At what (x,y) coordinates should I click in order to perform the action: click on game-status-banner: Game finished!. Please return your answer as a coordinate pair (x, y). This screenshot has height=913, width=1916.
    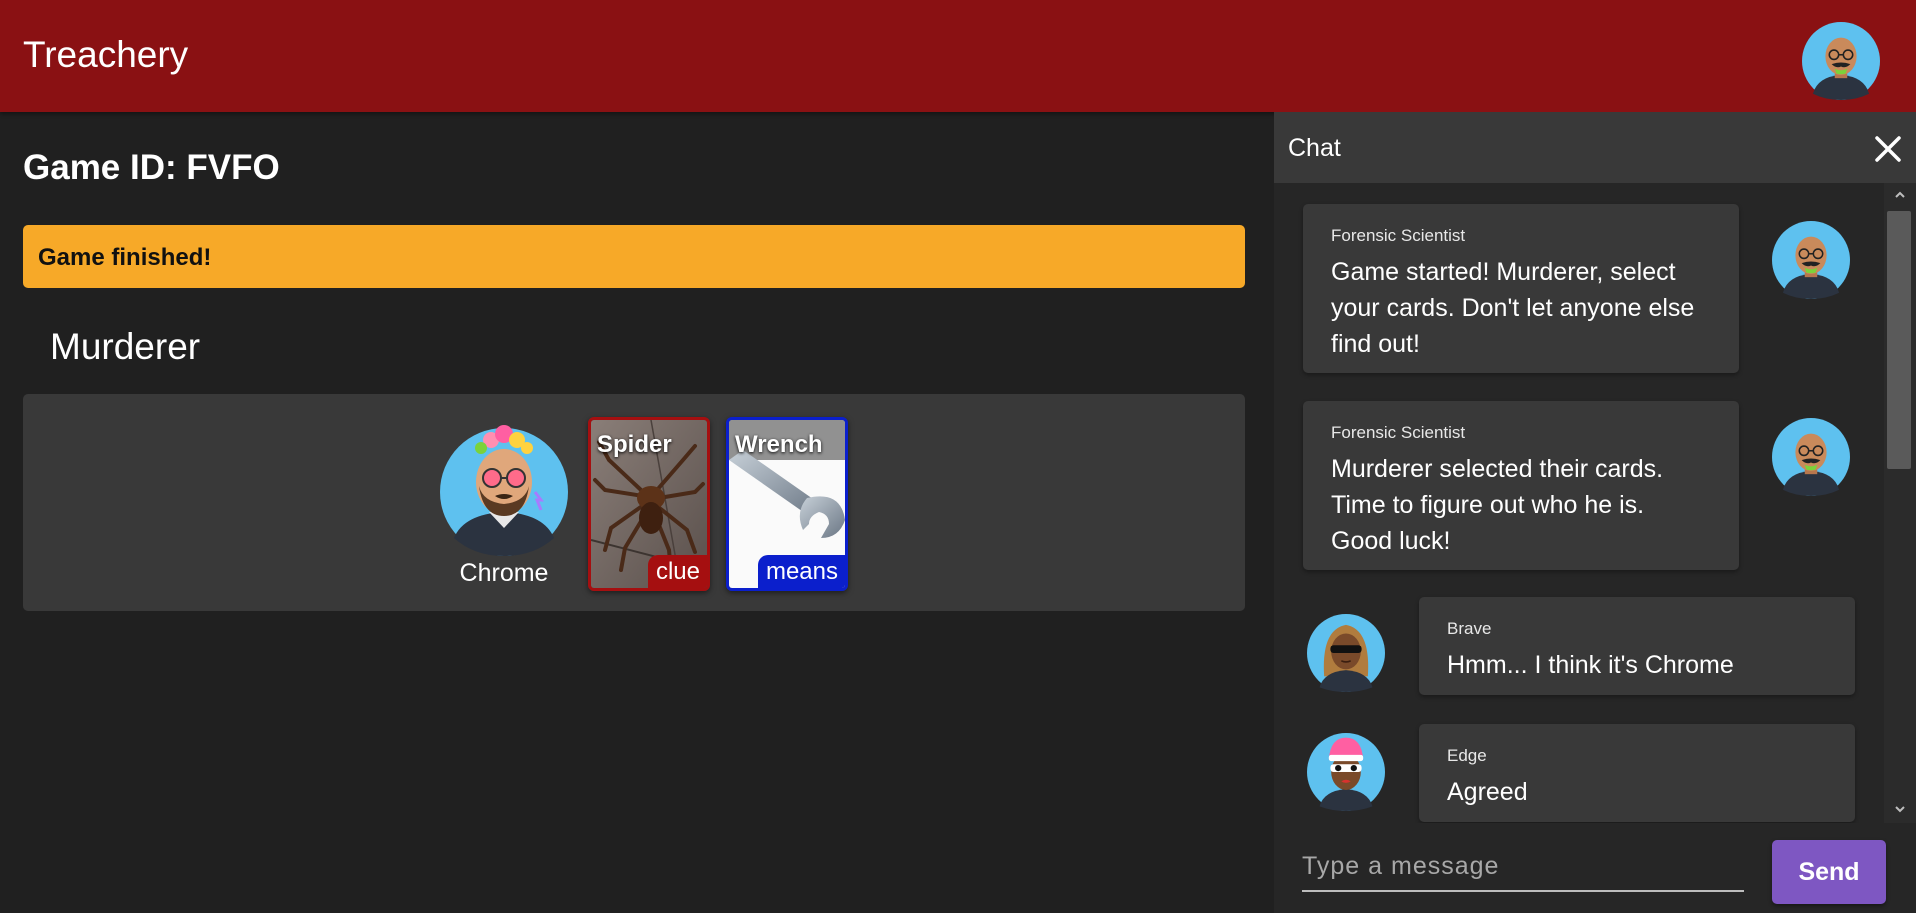
    Looking at the image, I should click on (634, 256).